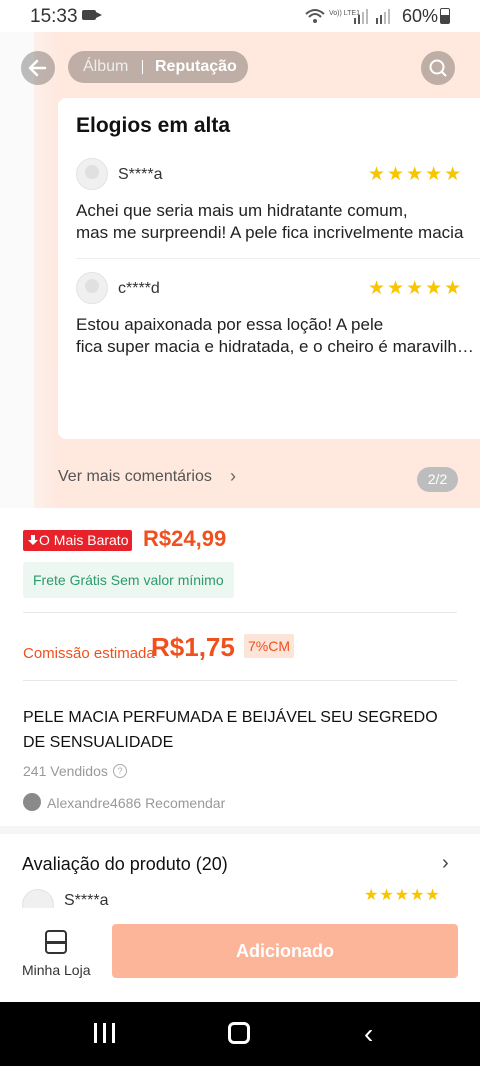  I want to click on store-icon, so click(56, 942).